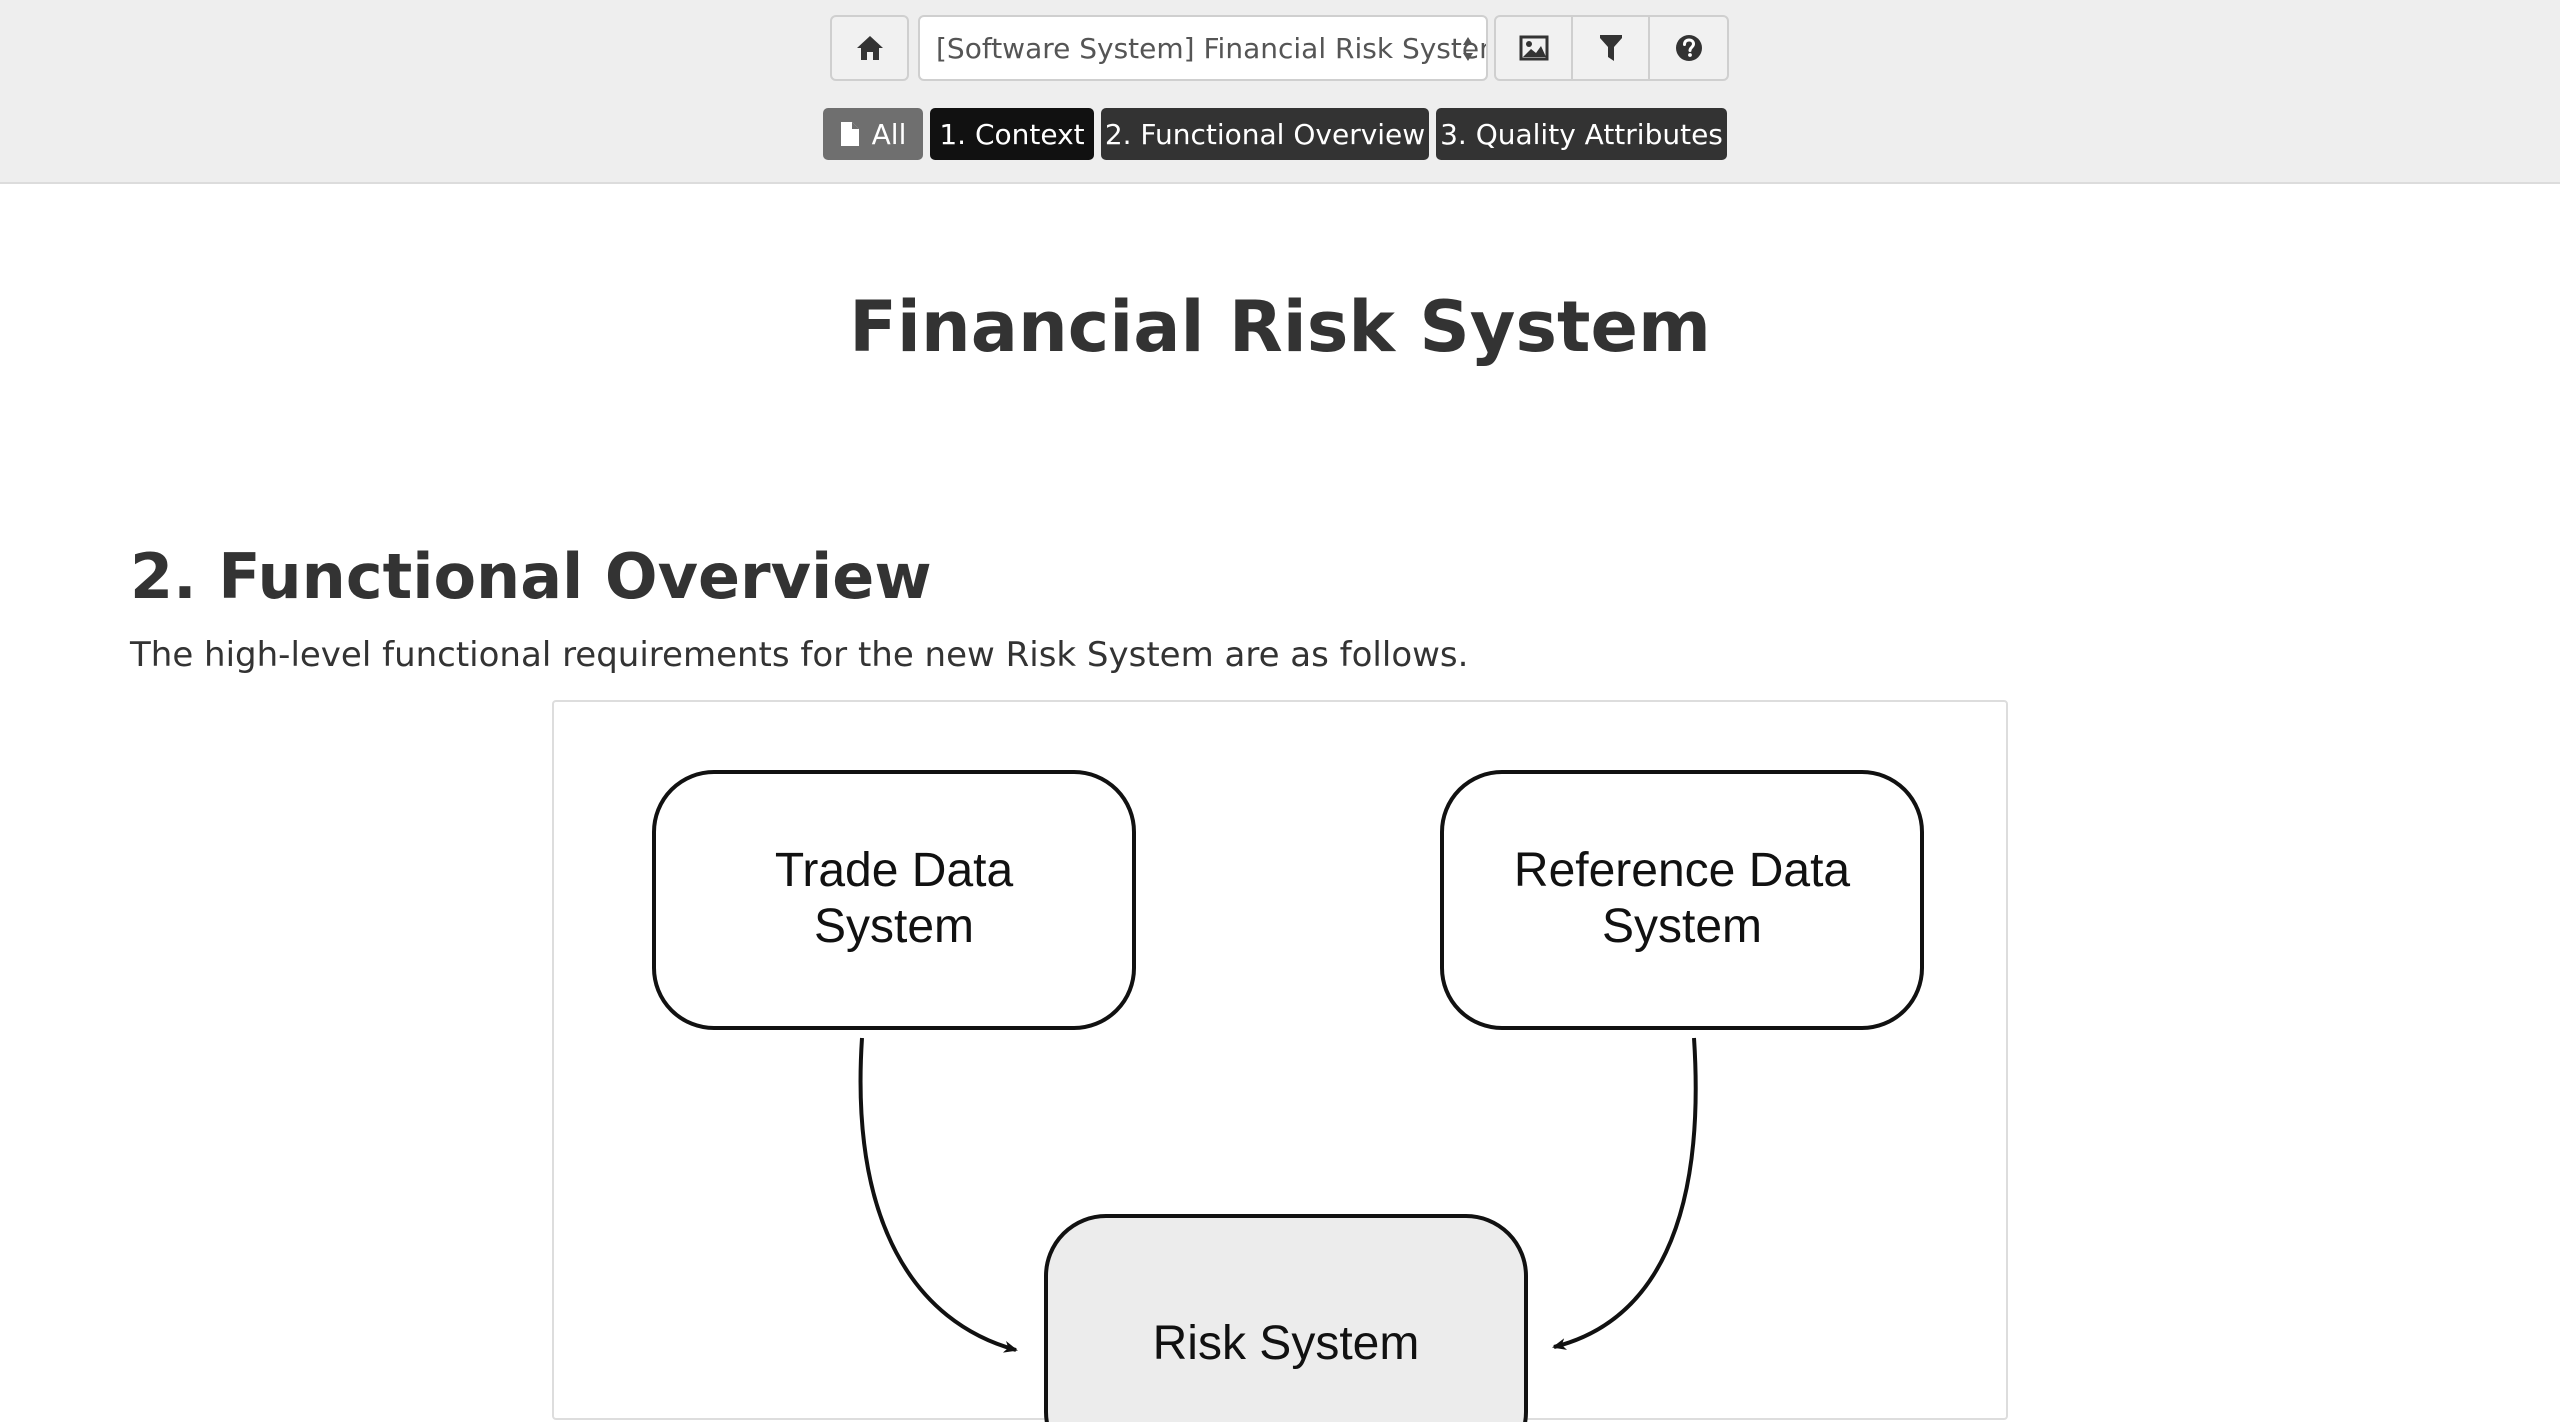 This screenshot has width=2560, height=1422. I want to click on tab-quality-attributes-label: 3. Quality Attributes, so click(1581, 134).